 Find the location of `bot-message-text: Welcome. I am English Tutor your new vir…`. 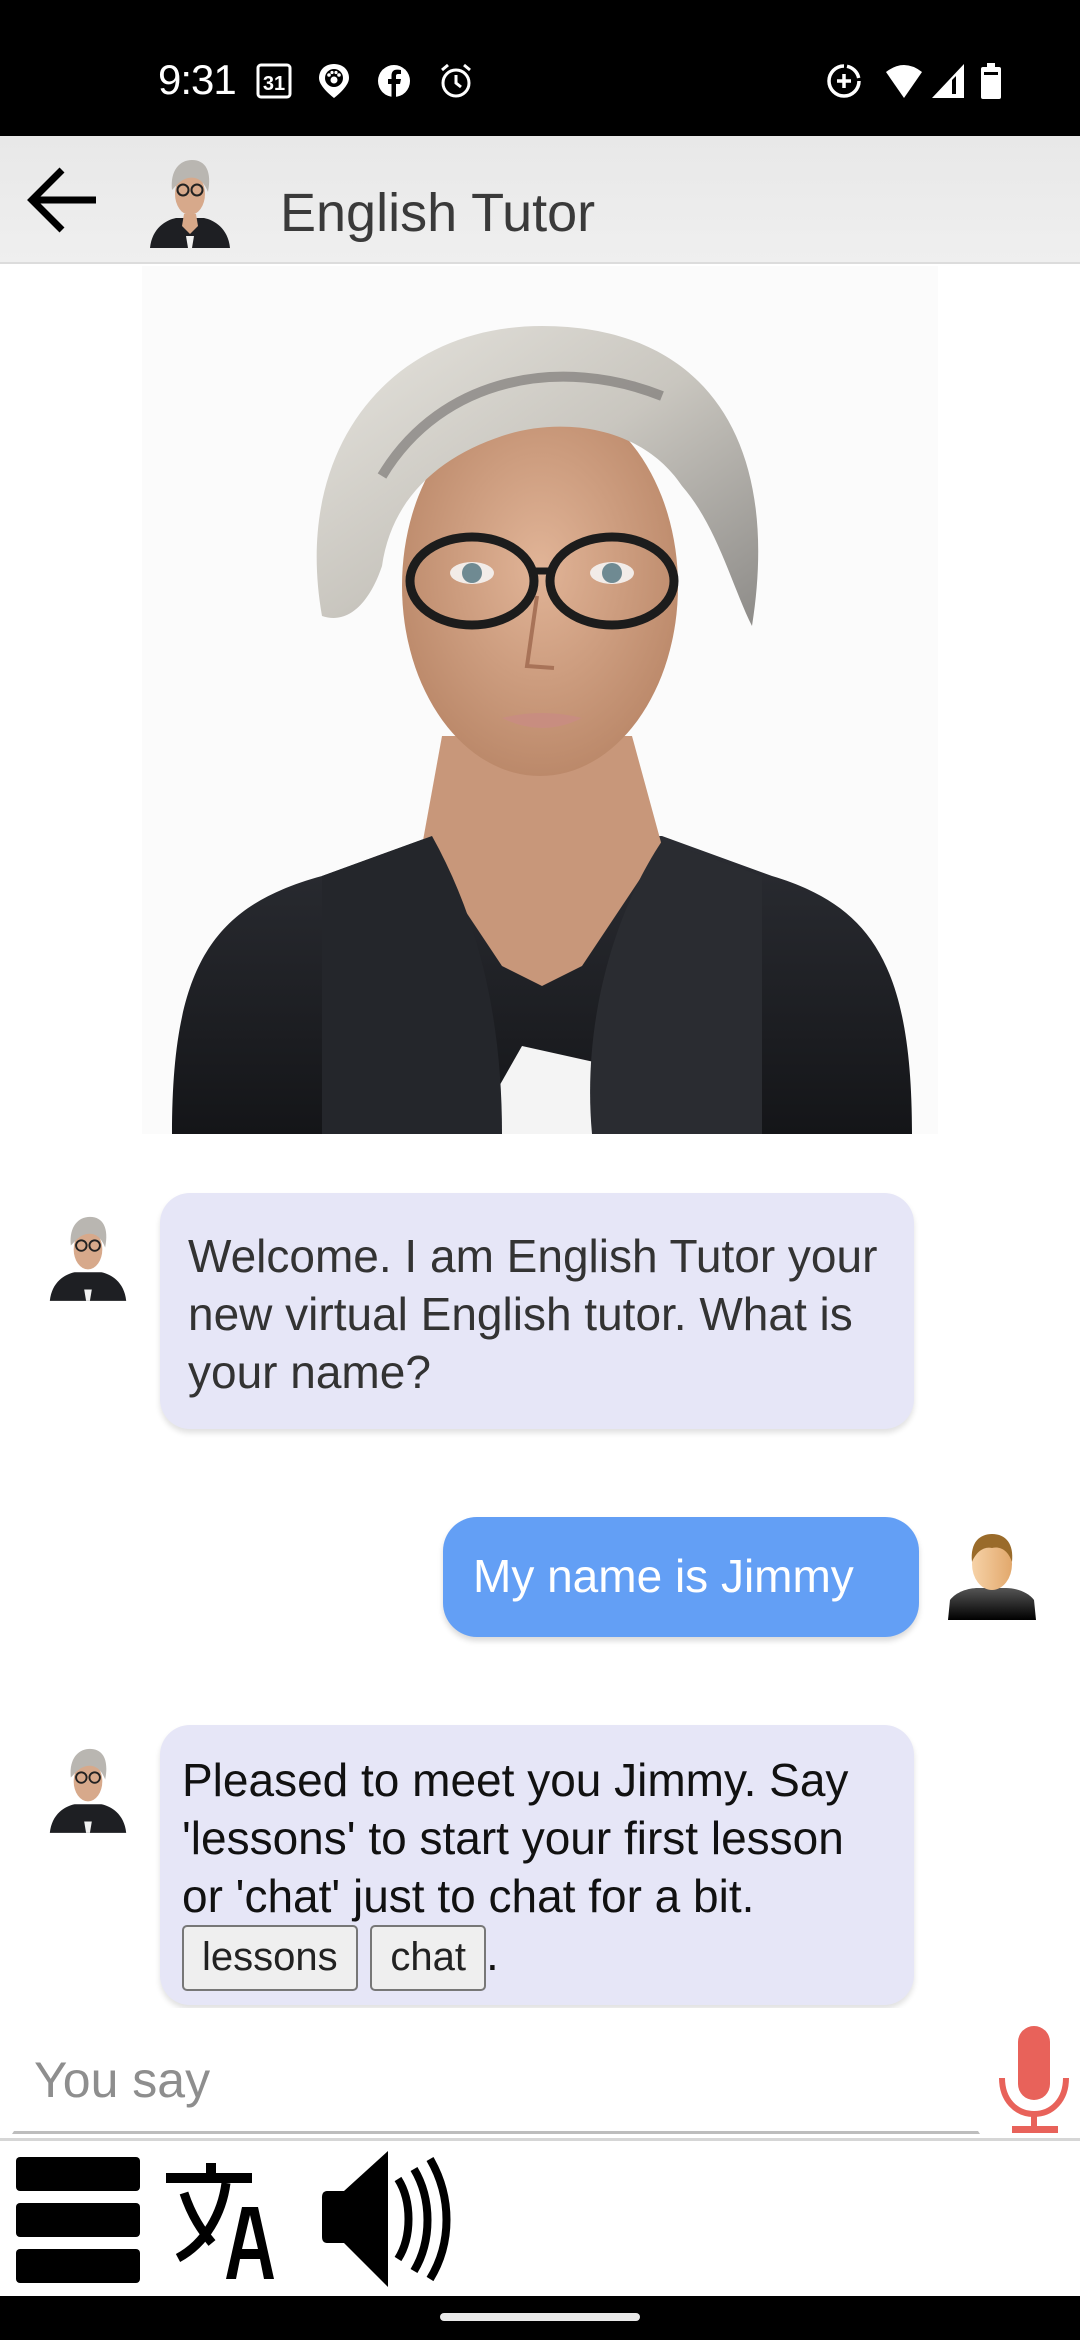

bot-message-text: Welcome. I am English Tutor your new vir… is located at coordinates (533, 1314).